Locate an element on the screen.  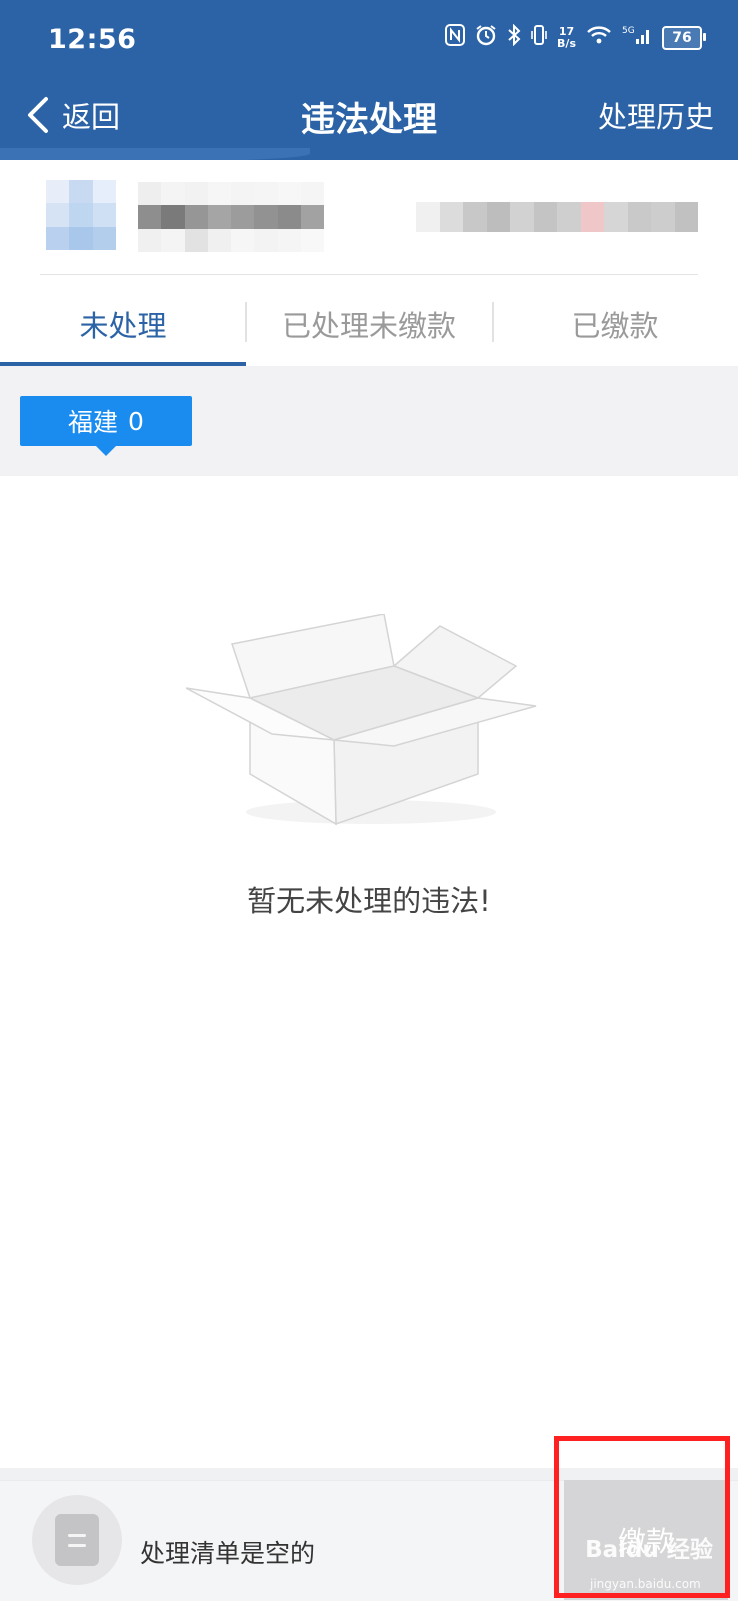
status-time: 12:56 is located at coordinates (92, 39).